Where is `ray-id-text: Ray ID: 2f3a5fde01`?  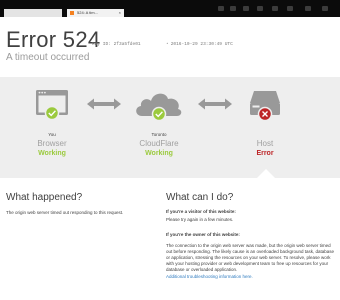
ray-id-text: Ray ID: 2f3a5fde01 is located at coordinates (116, 44).